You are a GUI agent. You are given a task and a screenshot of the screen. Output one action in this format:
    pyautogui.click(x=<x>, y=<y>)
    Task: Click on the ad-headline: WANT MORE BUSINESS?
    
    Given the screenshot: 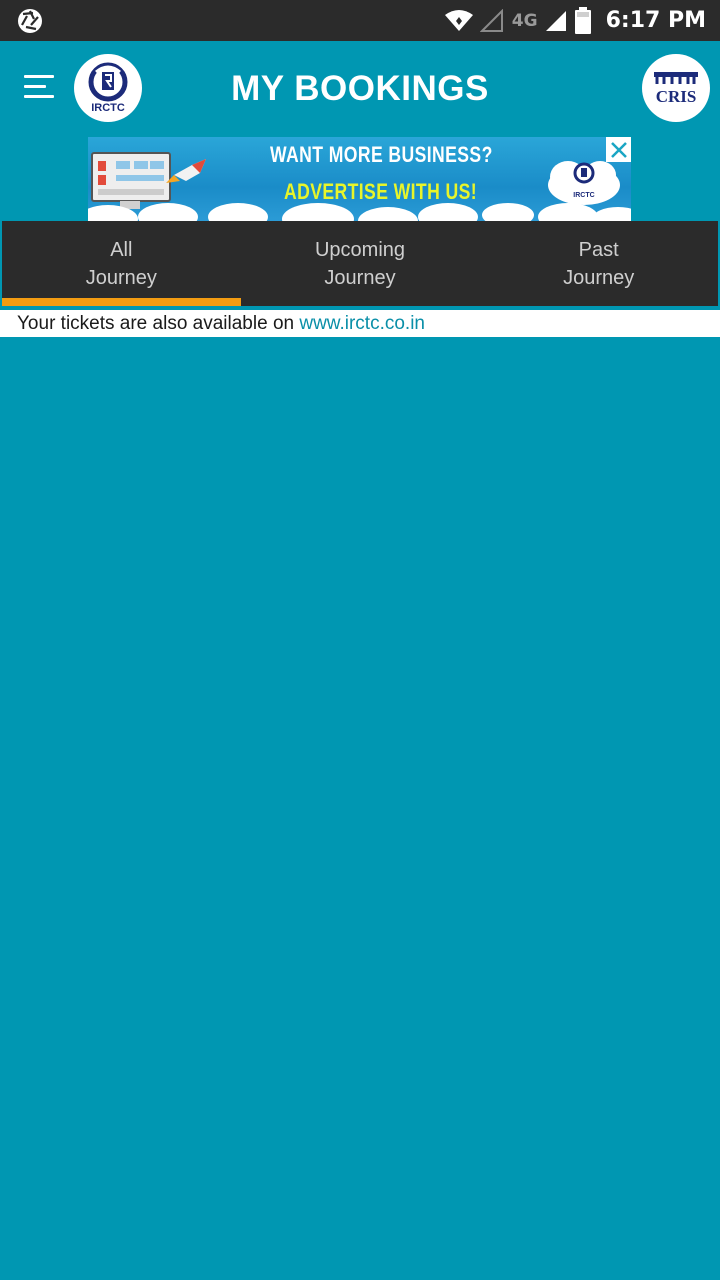 What is the action you would take?
    pyautogui.click(x=381, y=154)
    